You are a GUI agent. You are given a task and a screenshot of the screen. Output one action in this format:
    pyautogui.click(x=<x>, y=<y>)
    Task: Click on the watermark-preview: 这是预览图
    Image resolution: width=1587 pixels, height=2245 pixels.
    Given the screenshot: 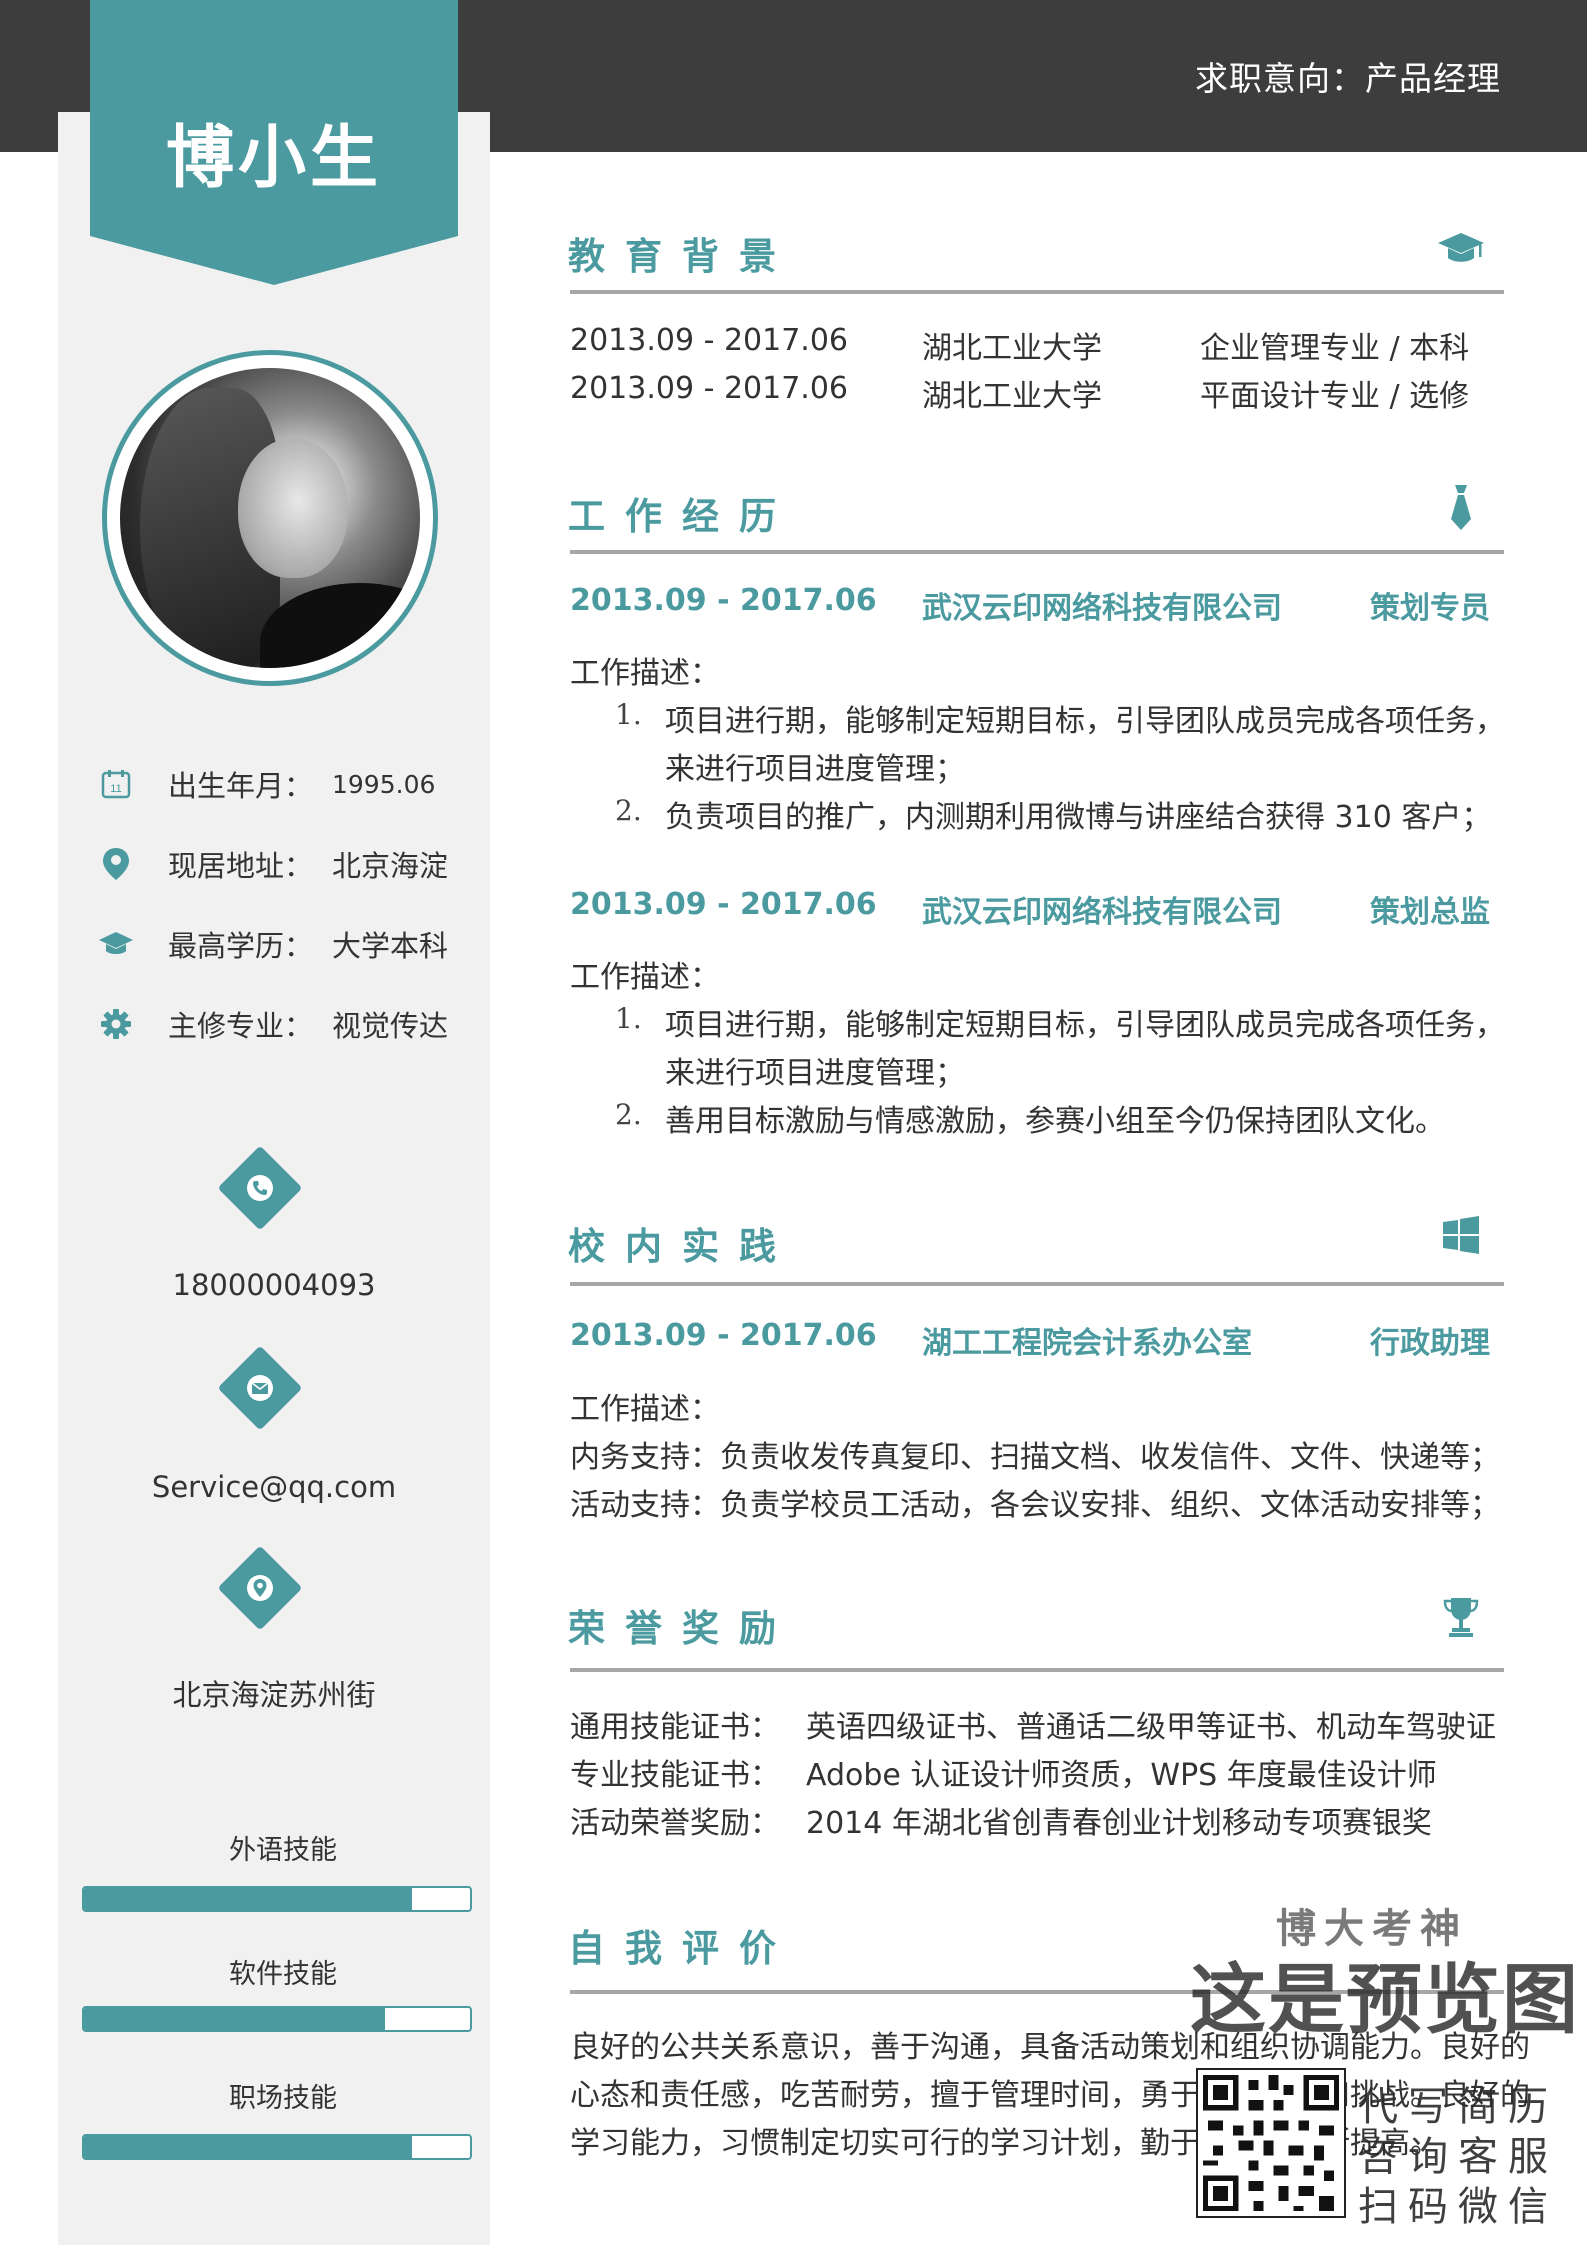 What is the action you would take?
    pyautogui.click(x=1385, y=1999)
    